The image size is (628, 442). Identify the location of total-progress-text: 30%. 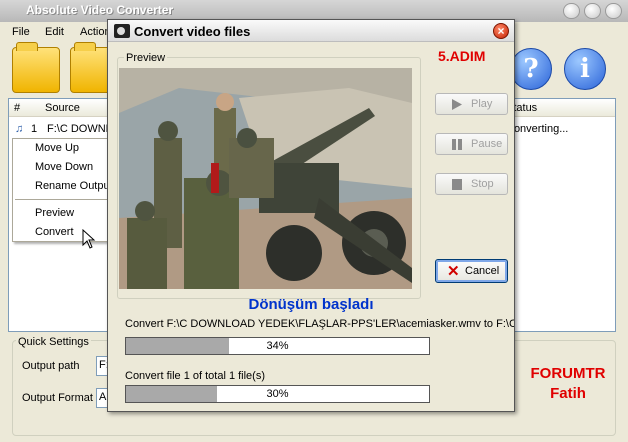
(277, 394).